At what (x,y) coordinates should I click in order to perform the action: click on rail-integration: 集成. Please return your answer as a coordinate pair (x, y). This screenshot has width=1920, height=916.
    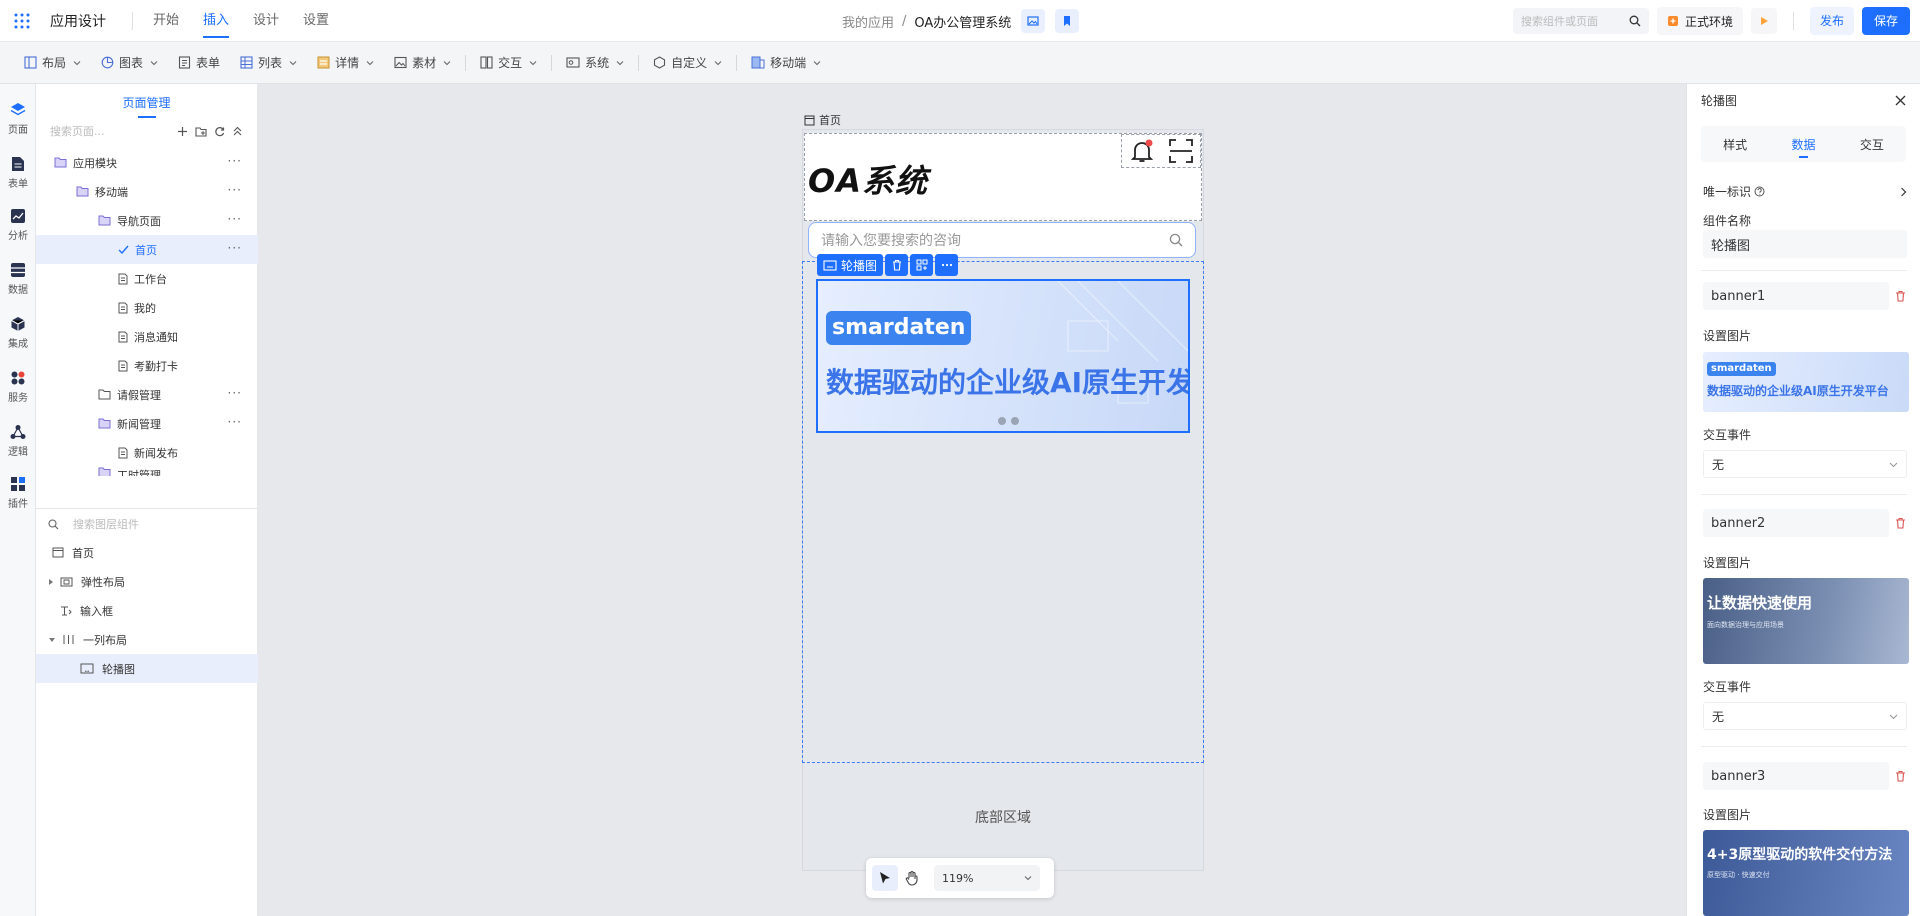
    Looking at the image, I should click on (18, 333).